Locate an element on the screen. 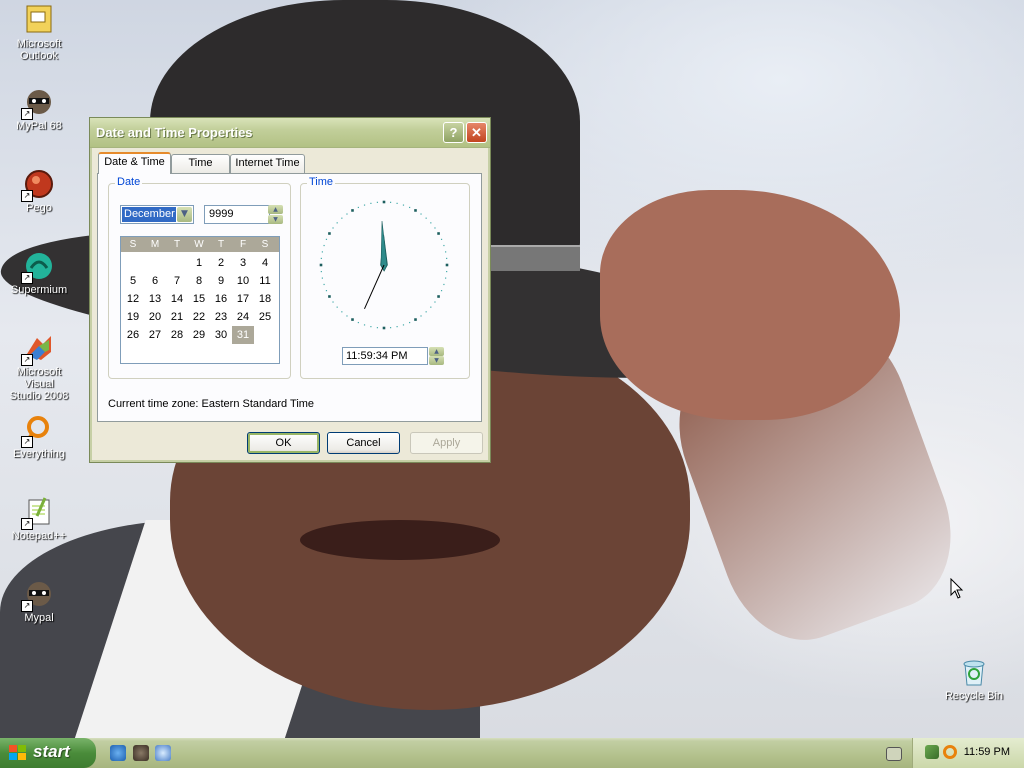  start-label: start is located at coordinates (51, 751).